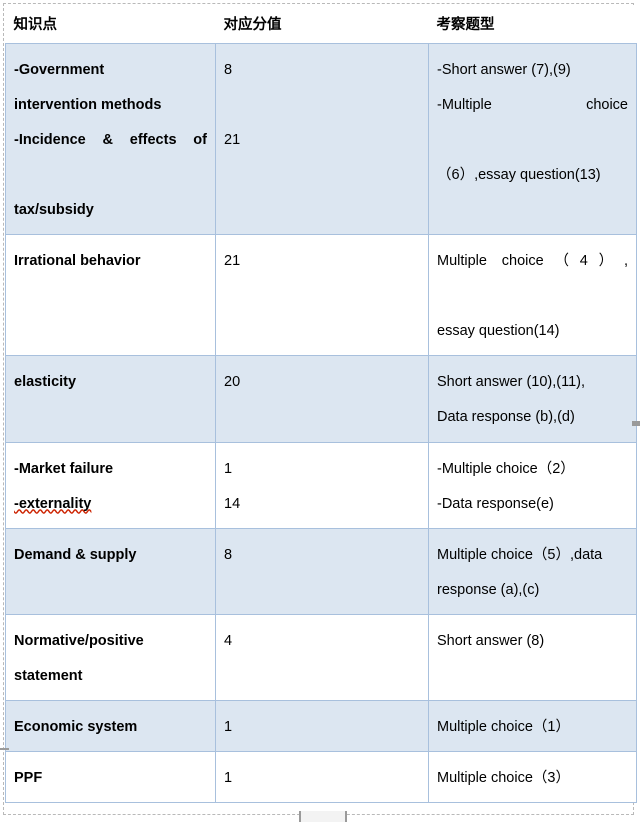  I want to click on cell-score-value: 21, so click(322, 295).